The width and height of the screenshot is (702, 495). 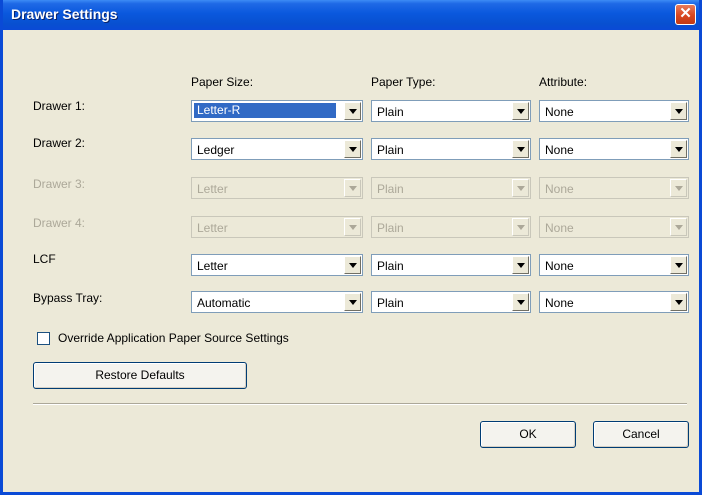 What do you see at coordinates (265, 110) in the screenshot?
I see `drawer-1-paper-size-value: Letter-R` at bounding box center [265, 110].